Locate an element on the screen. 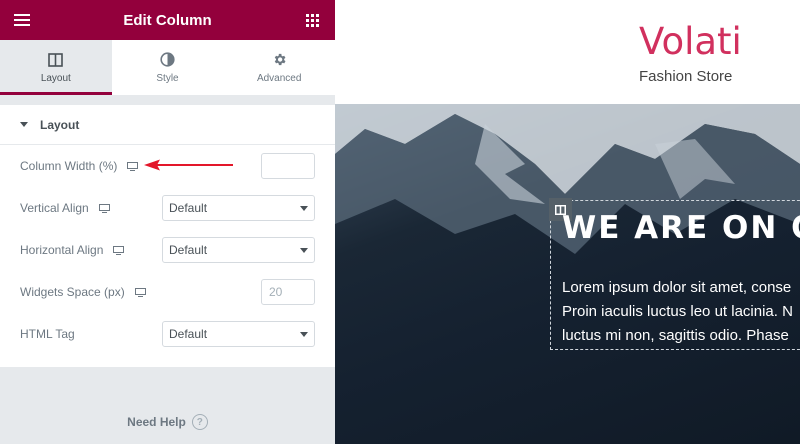 The height and width of the screenshot is (444, 800). panel-header: Edit Column is located at coordinates (167, 20).